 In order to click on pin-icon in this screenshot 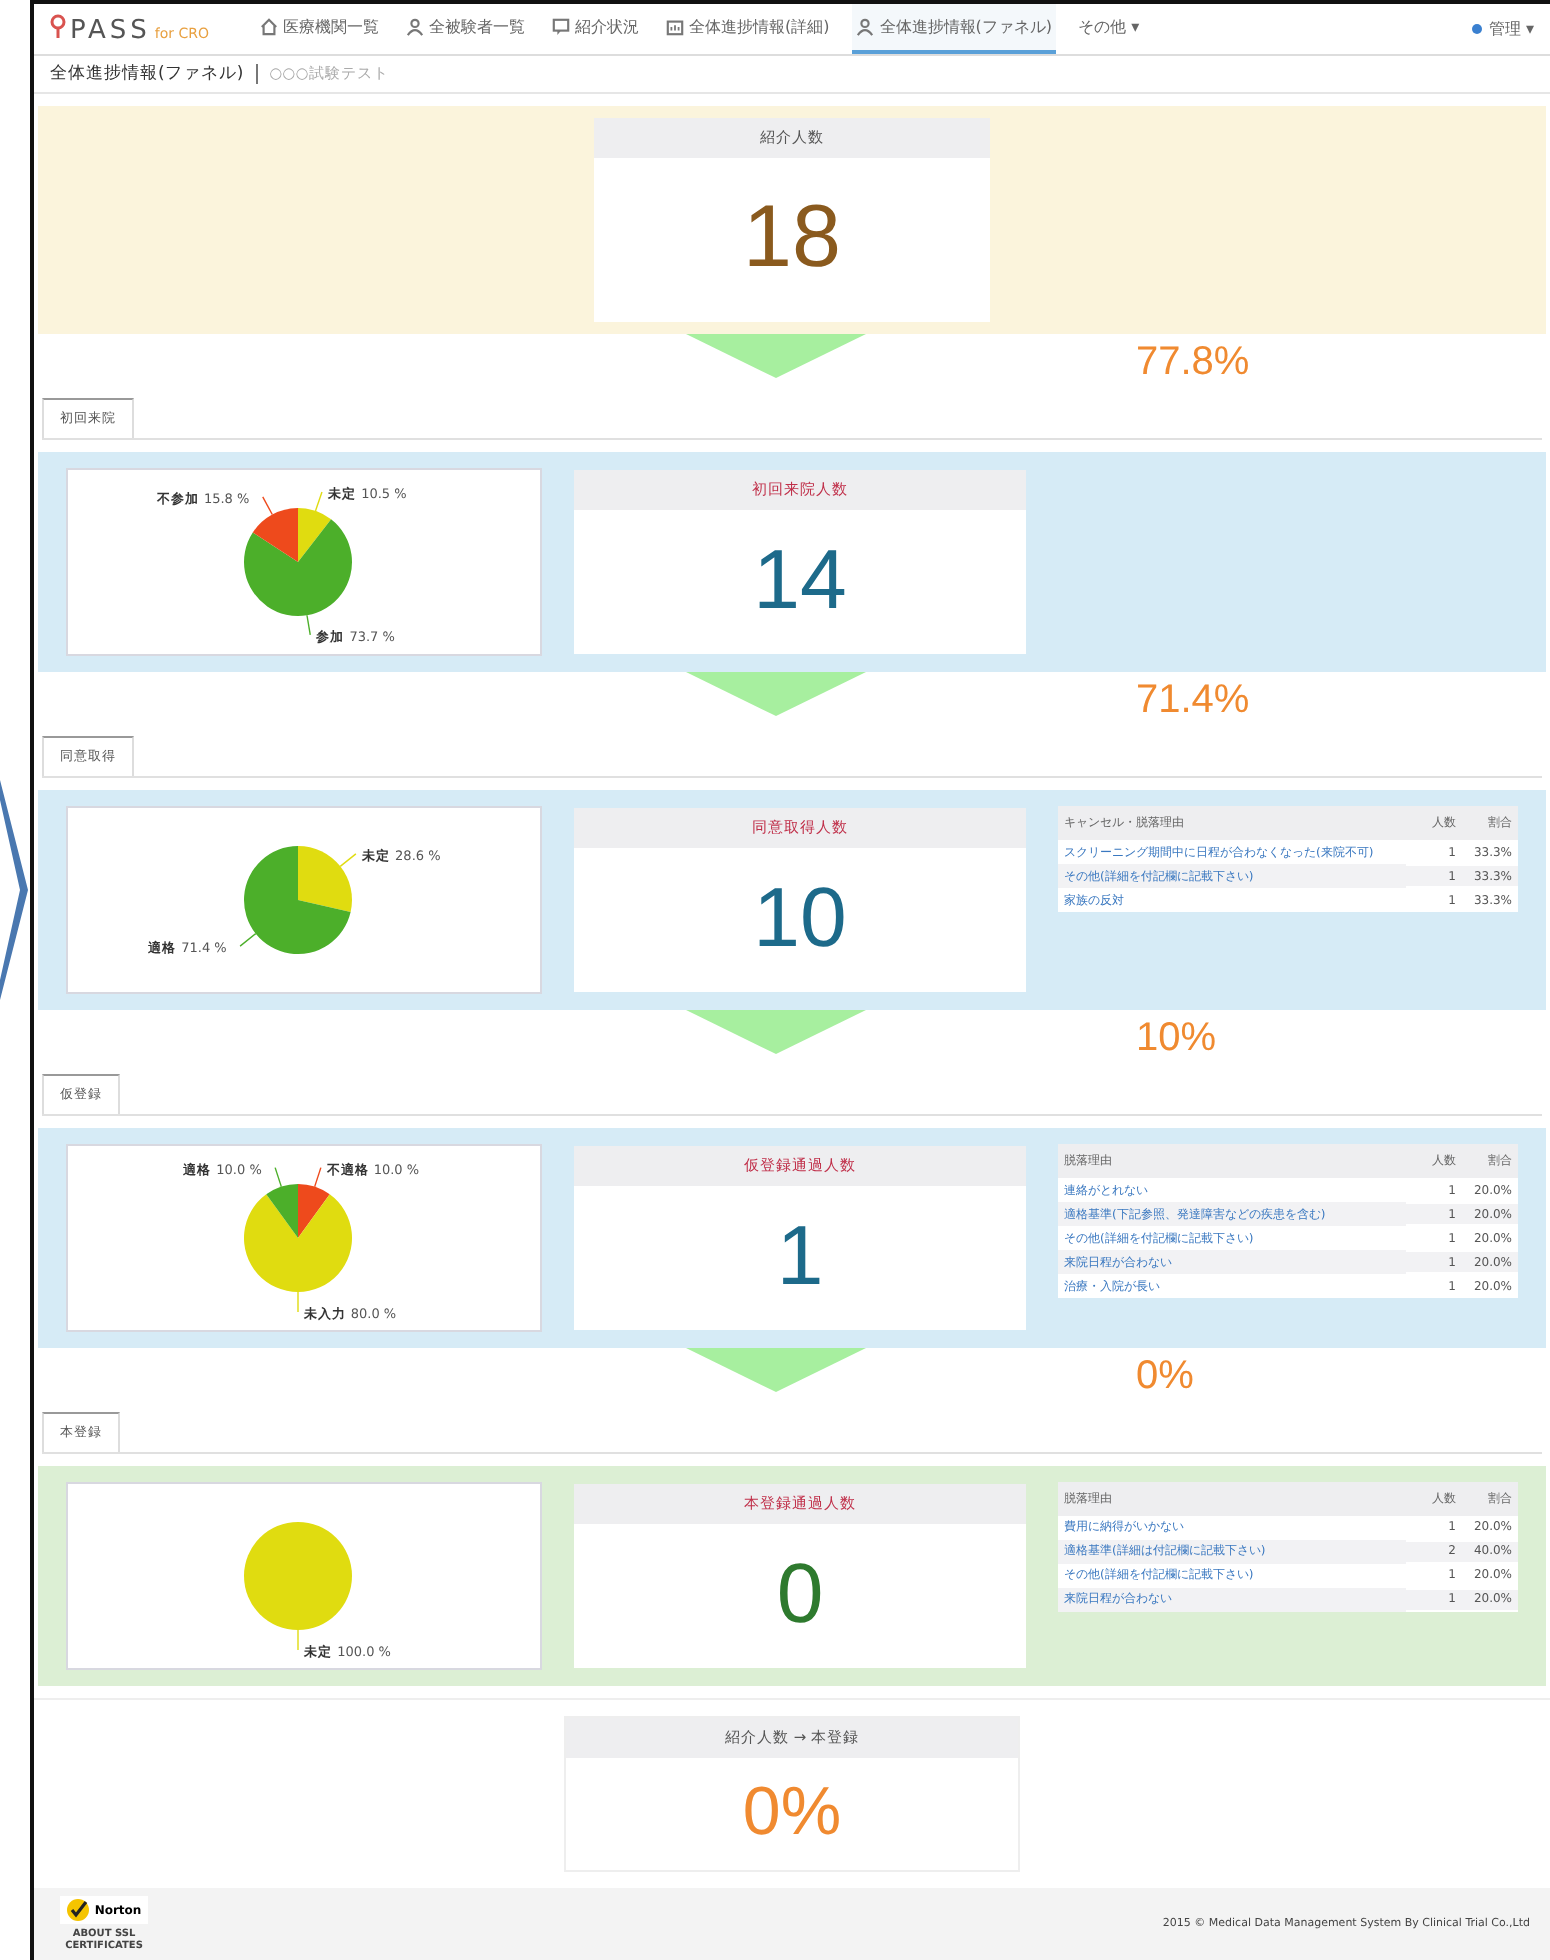, I will do `click(58, 25)`.